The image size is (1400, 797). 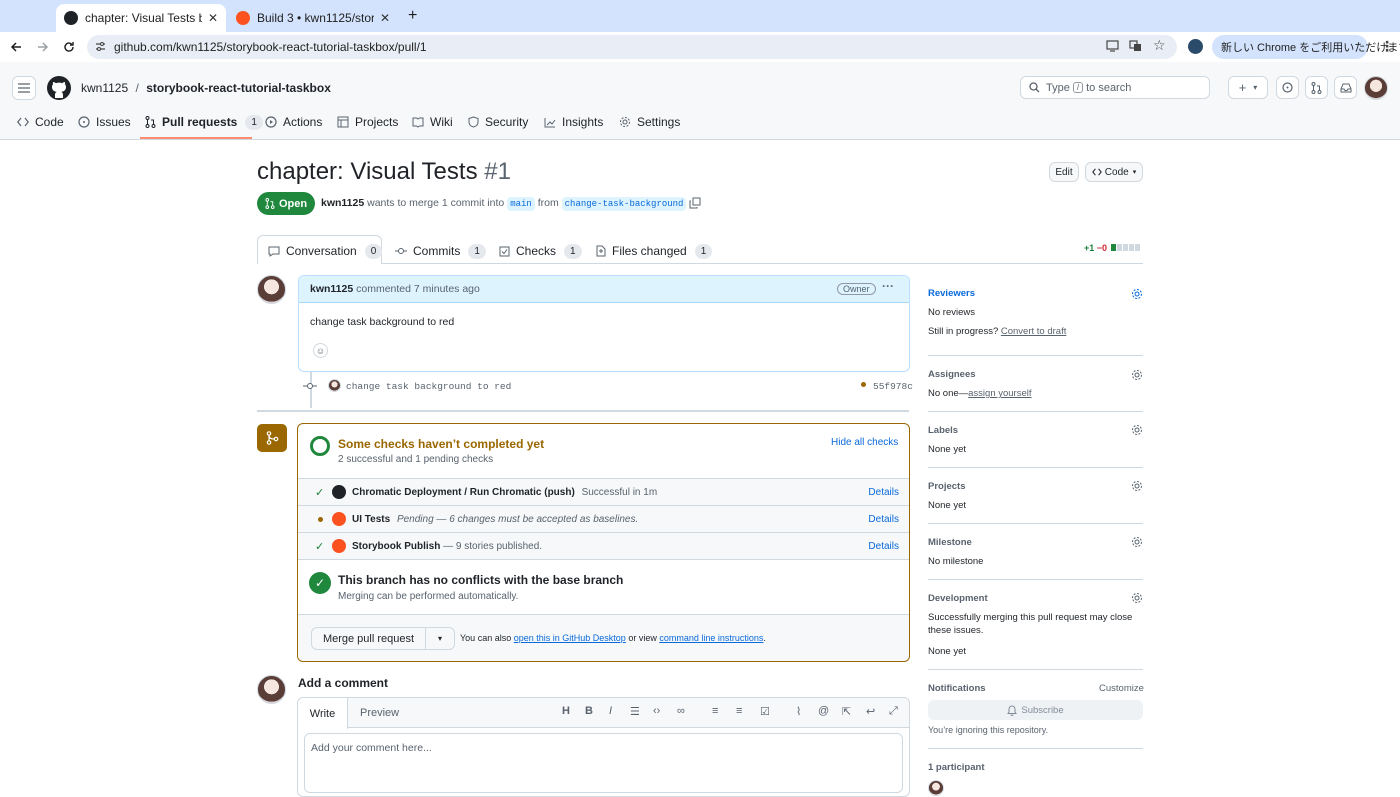 I want to click on numbered-list-icon: ≡, so click(x=715, y=711).